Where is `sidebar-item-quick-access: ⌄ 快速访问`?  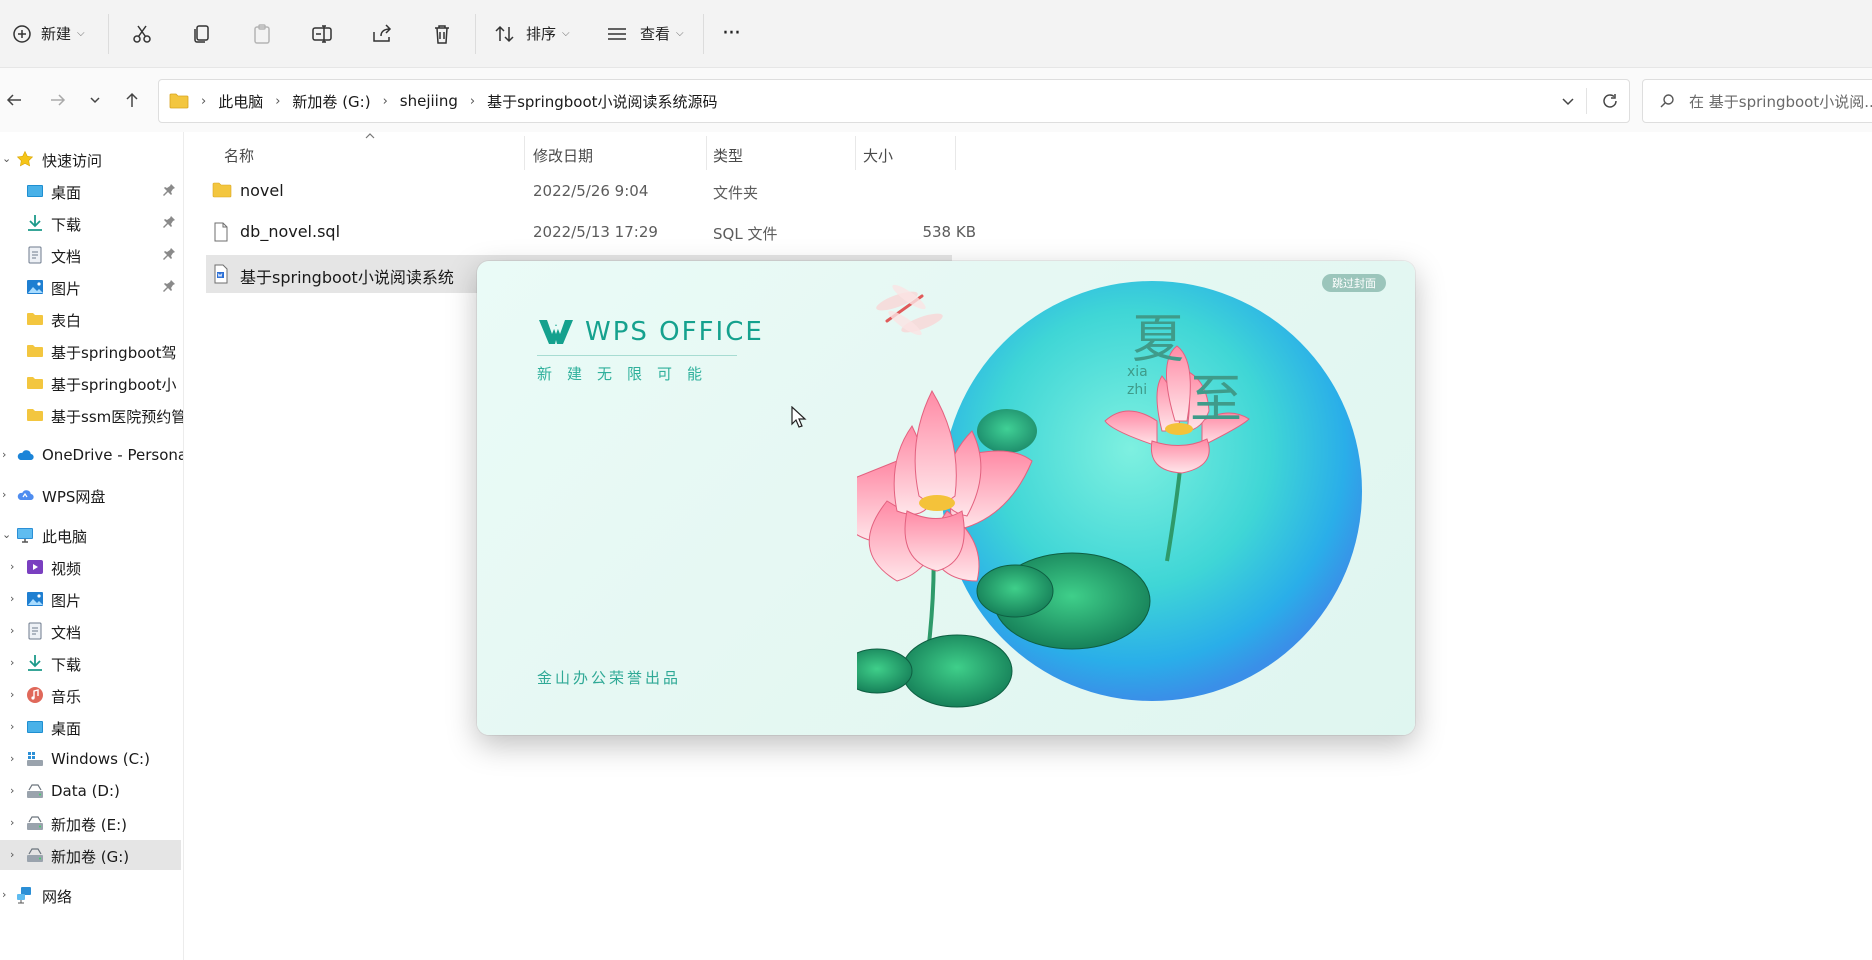 sidebar-item-quick-access: ⌄ 快速访问 is located at coordinates (91, 159).